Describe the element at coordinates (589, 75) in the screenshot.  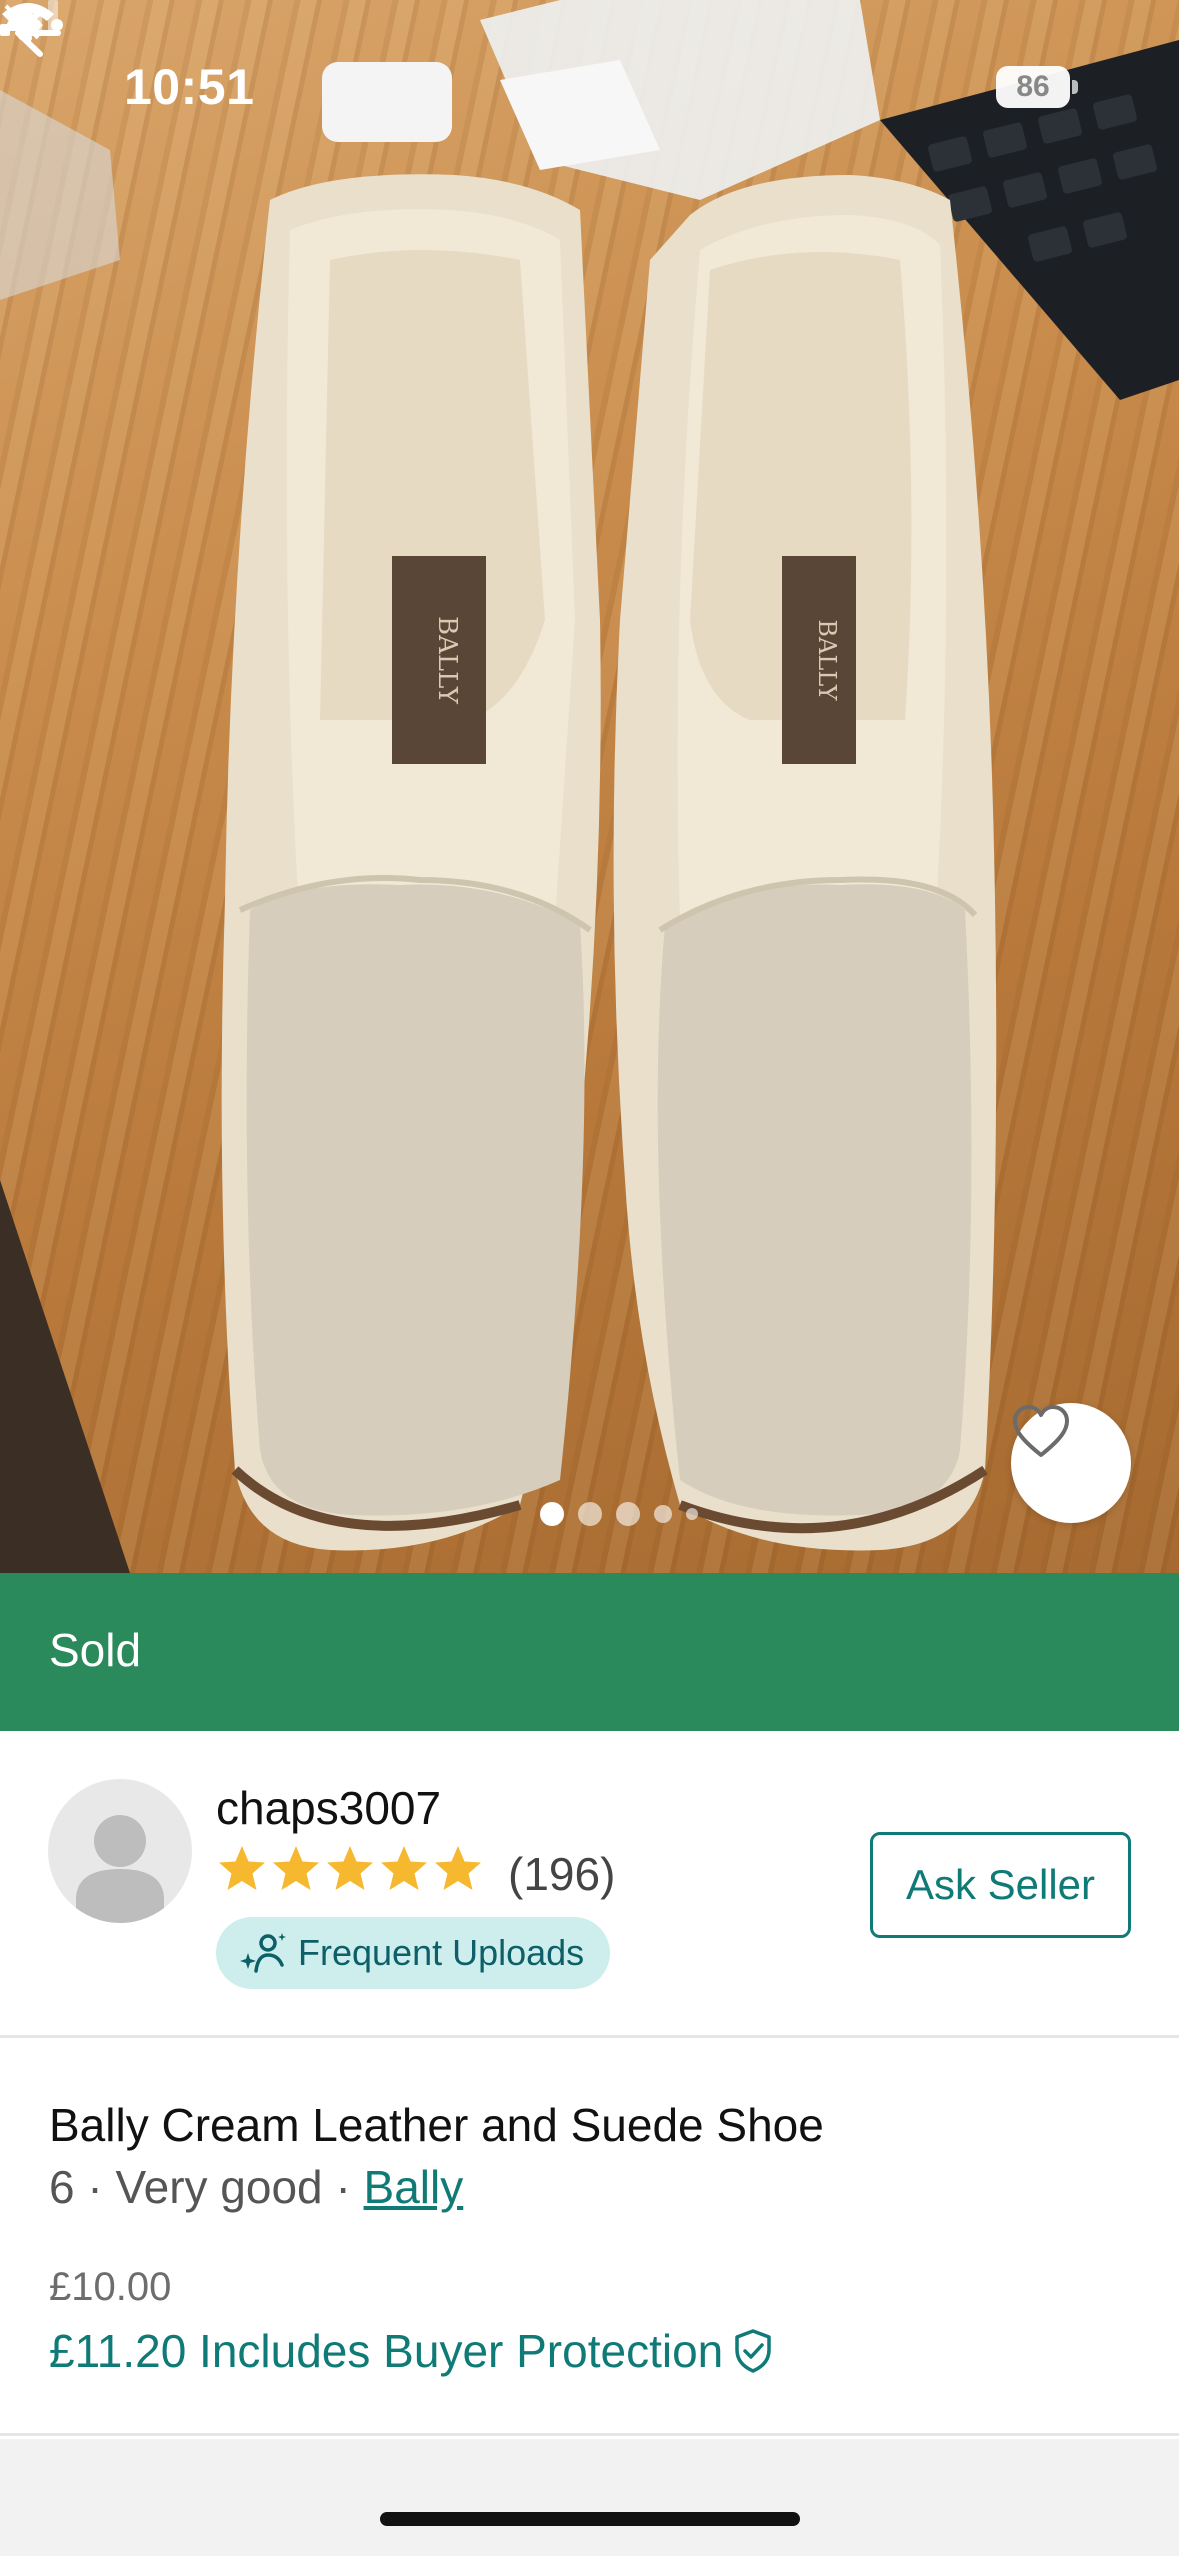
I see `status-bar: 10:51 86` at that location.